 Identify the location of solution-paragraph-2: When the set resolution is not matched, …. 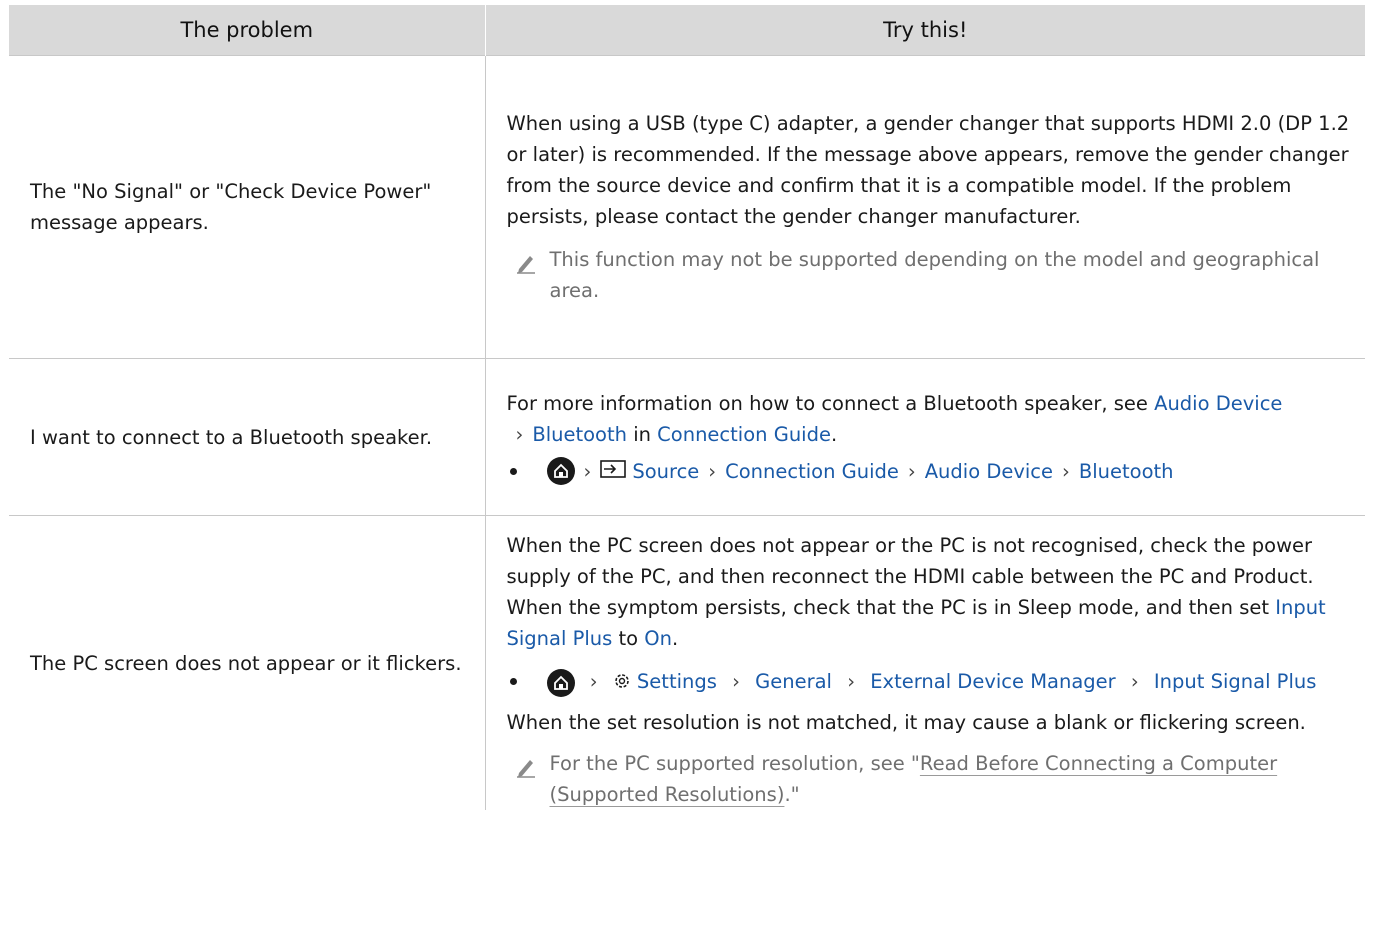
(906, 722).